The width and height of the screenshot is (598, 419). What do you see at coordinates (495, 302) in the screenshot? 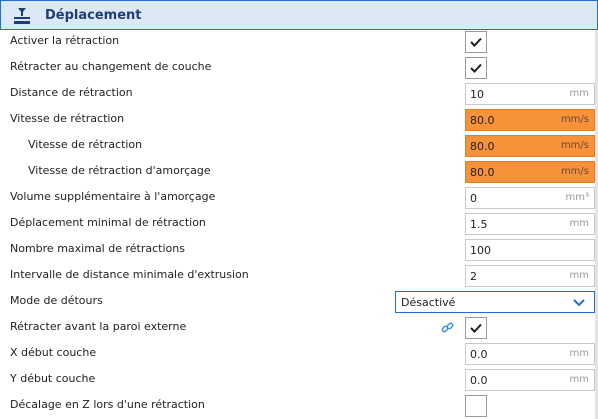
I see `combing-mode-dropdown: Désactivé` at bounding box center [495, 302].